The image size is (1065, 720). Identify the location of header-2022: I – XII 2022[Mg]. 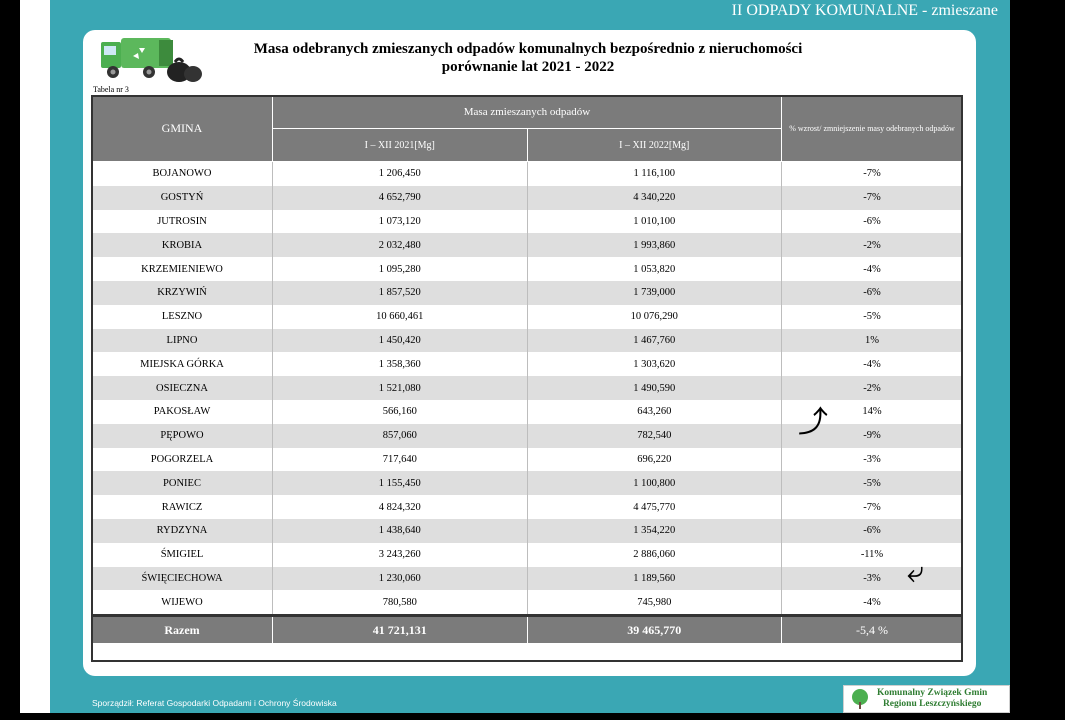
(654, 145).